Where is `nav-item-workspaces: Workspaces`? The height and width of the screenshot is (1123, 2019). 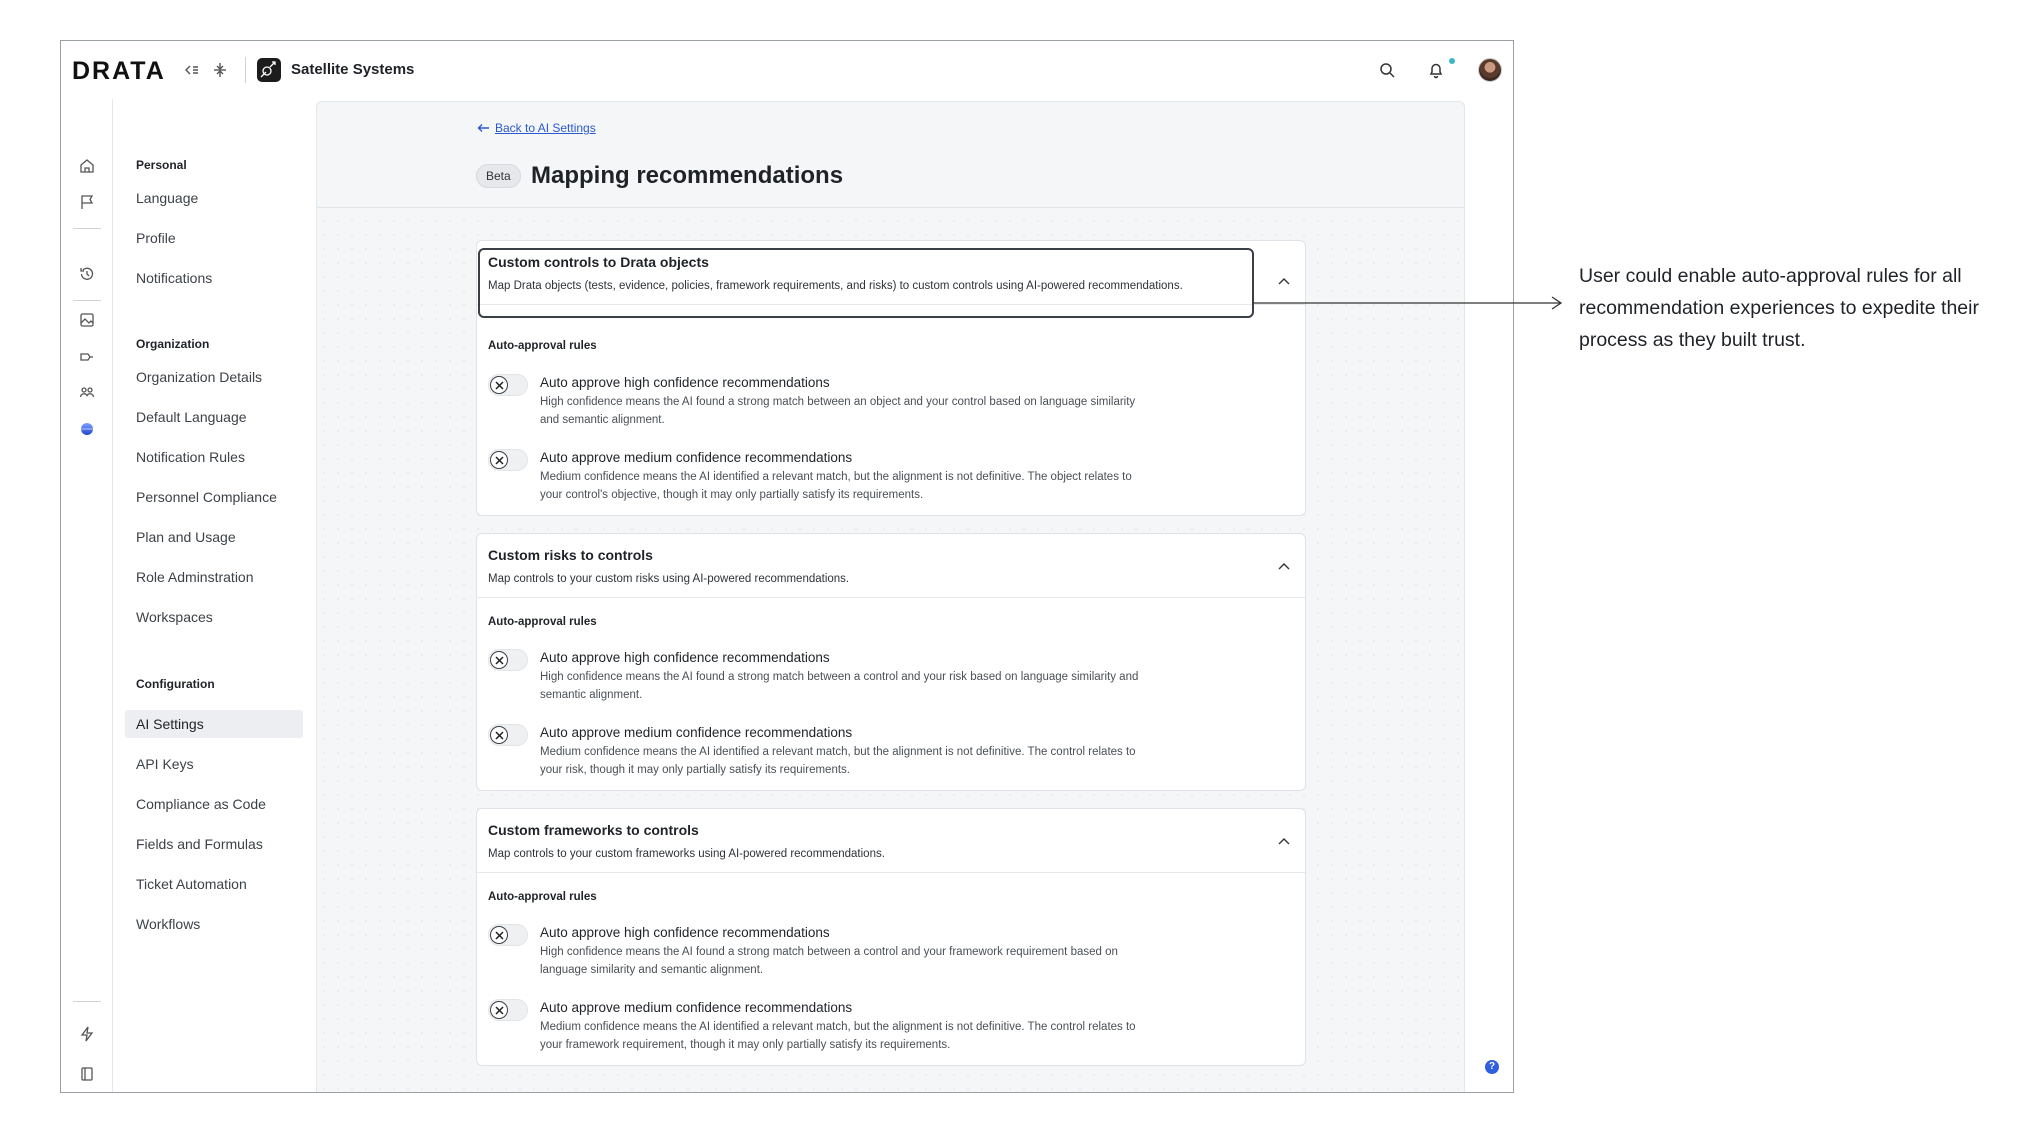
nav-item-workspaces: Workspaces is located at coordinates (174, 617).